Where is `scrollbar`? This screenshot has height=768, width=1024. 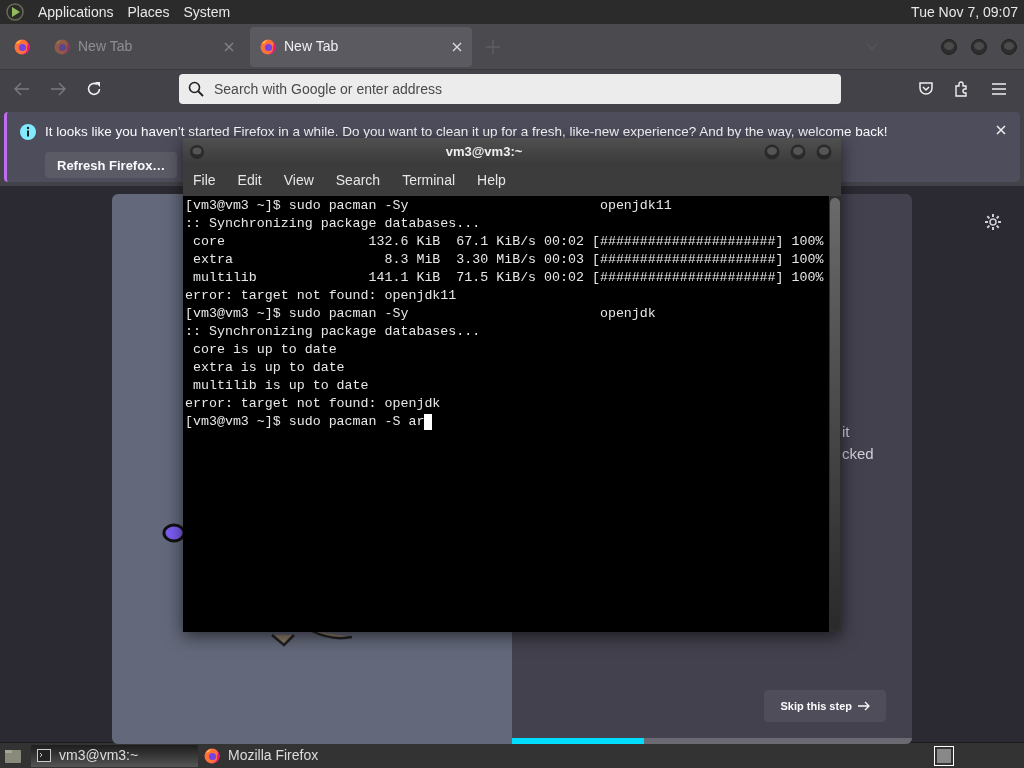 scrollbar is located at coordinates (835, 414).